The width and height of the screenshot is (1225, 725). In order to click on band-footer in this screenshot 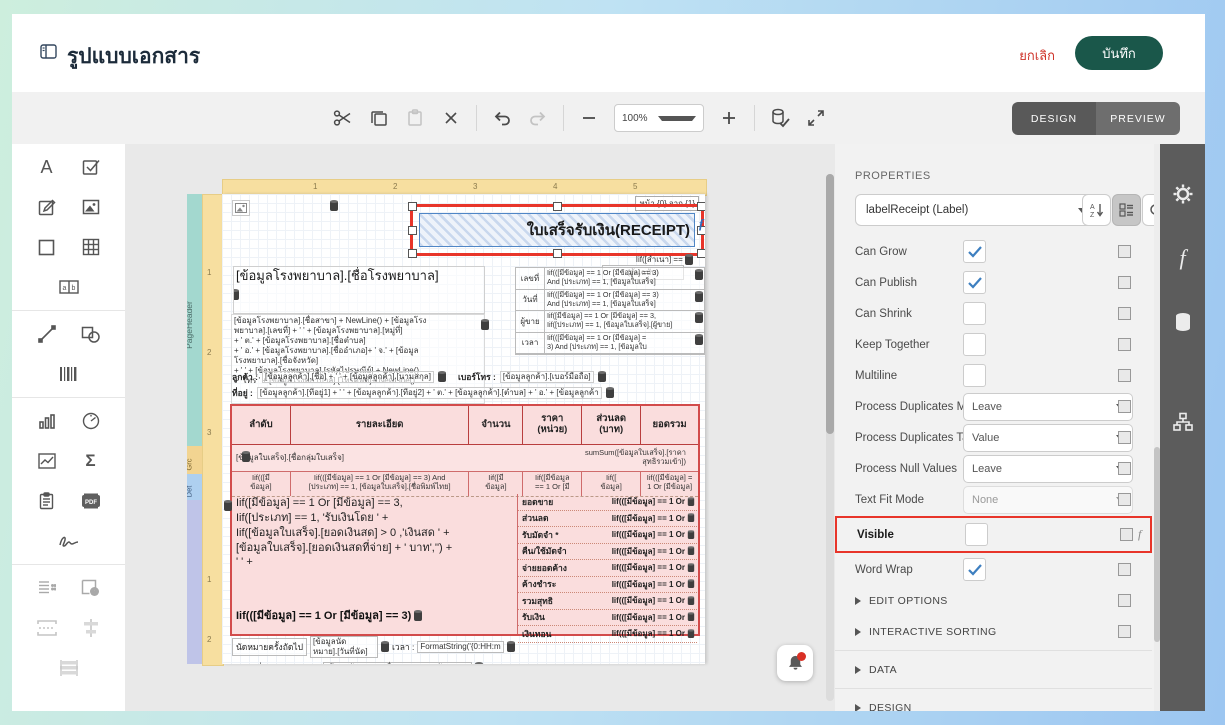, I will do `click(194, 582)`.